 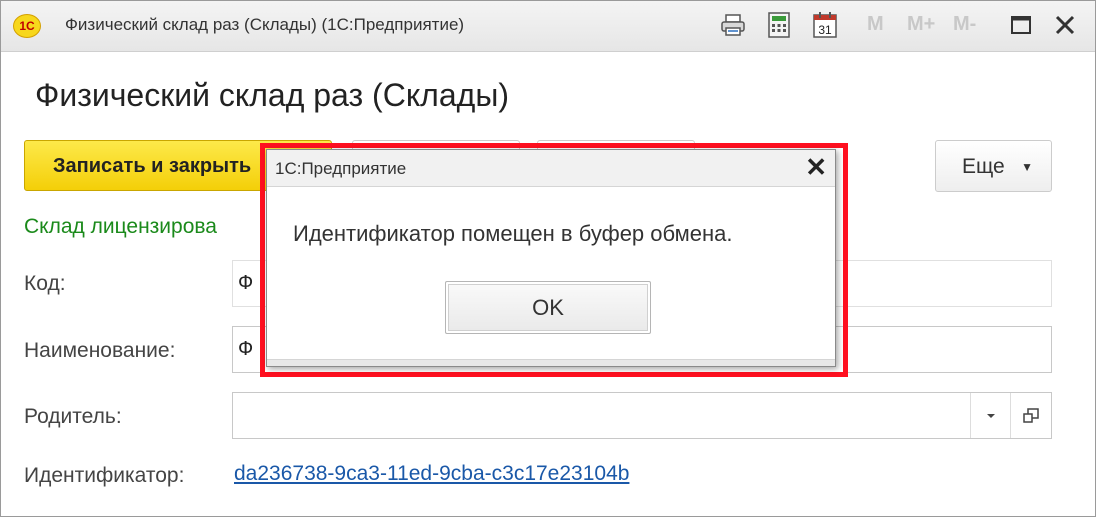 I want to click on dropdown-arrow-icon, so click(x=990, y=415).